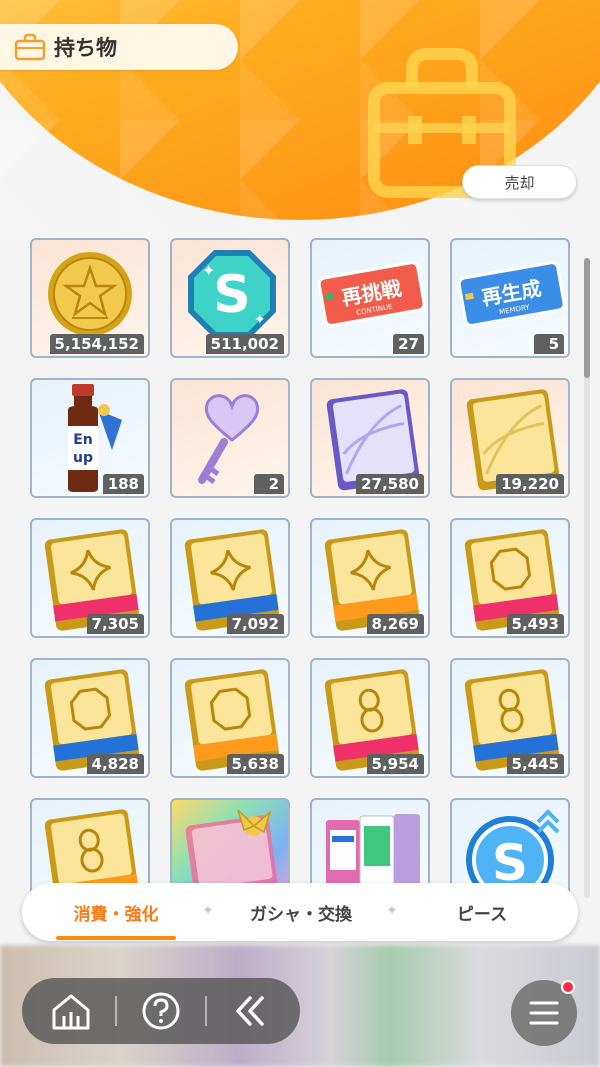  Describe the element at coordinates (244, 344) in the screenshot. I see `item-count: 511,002` at that location.